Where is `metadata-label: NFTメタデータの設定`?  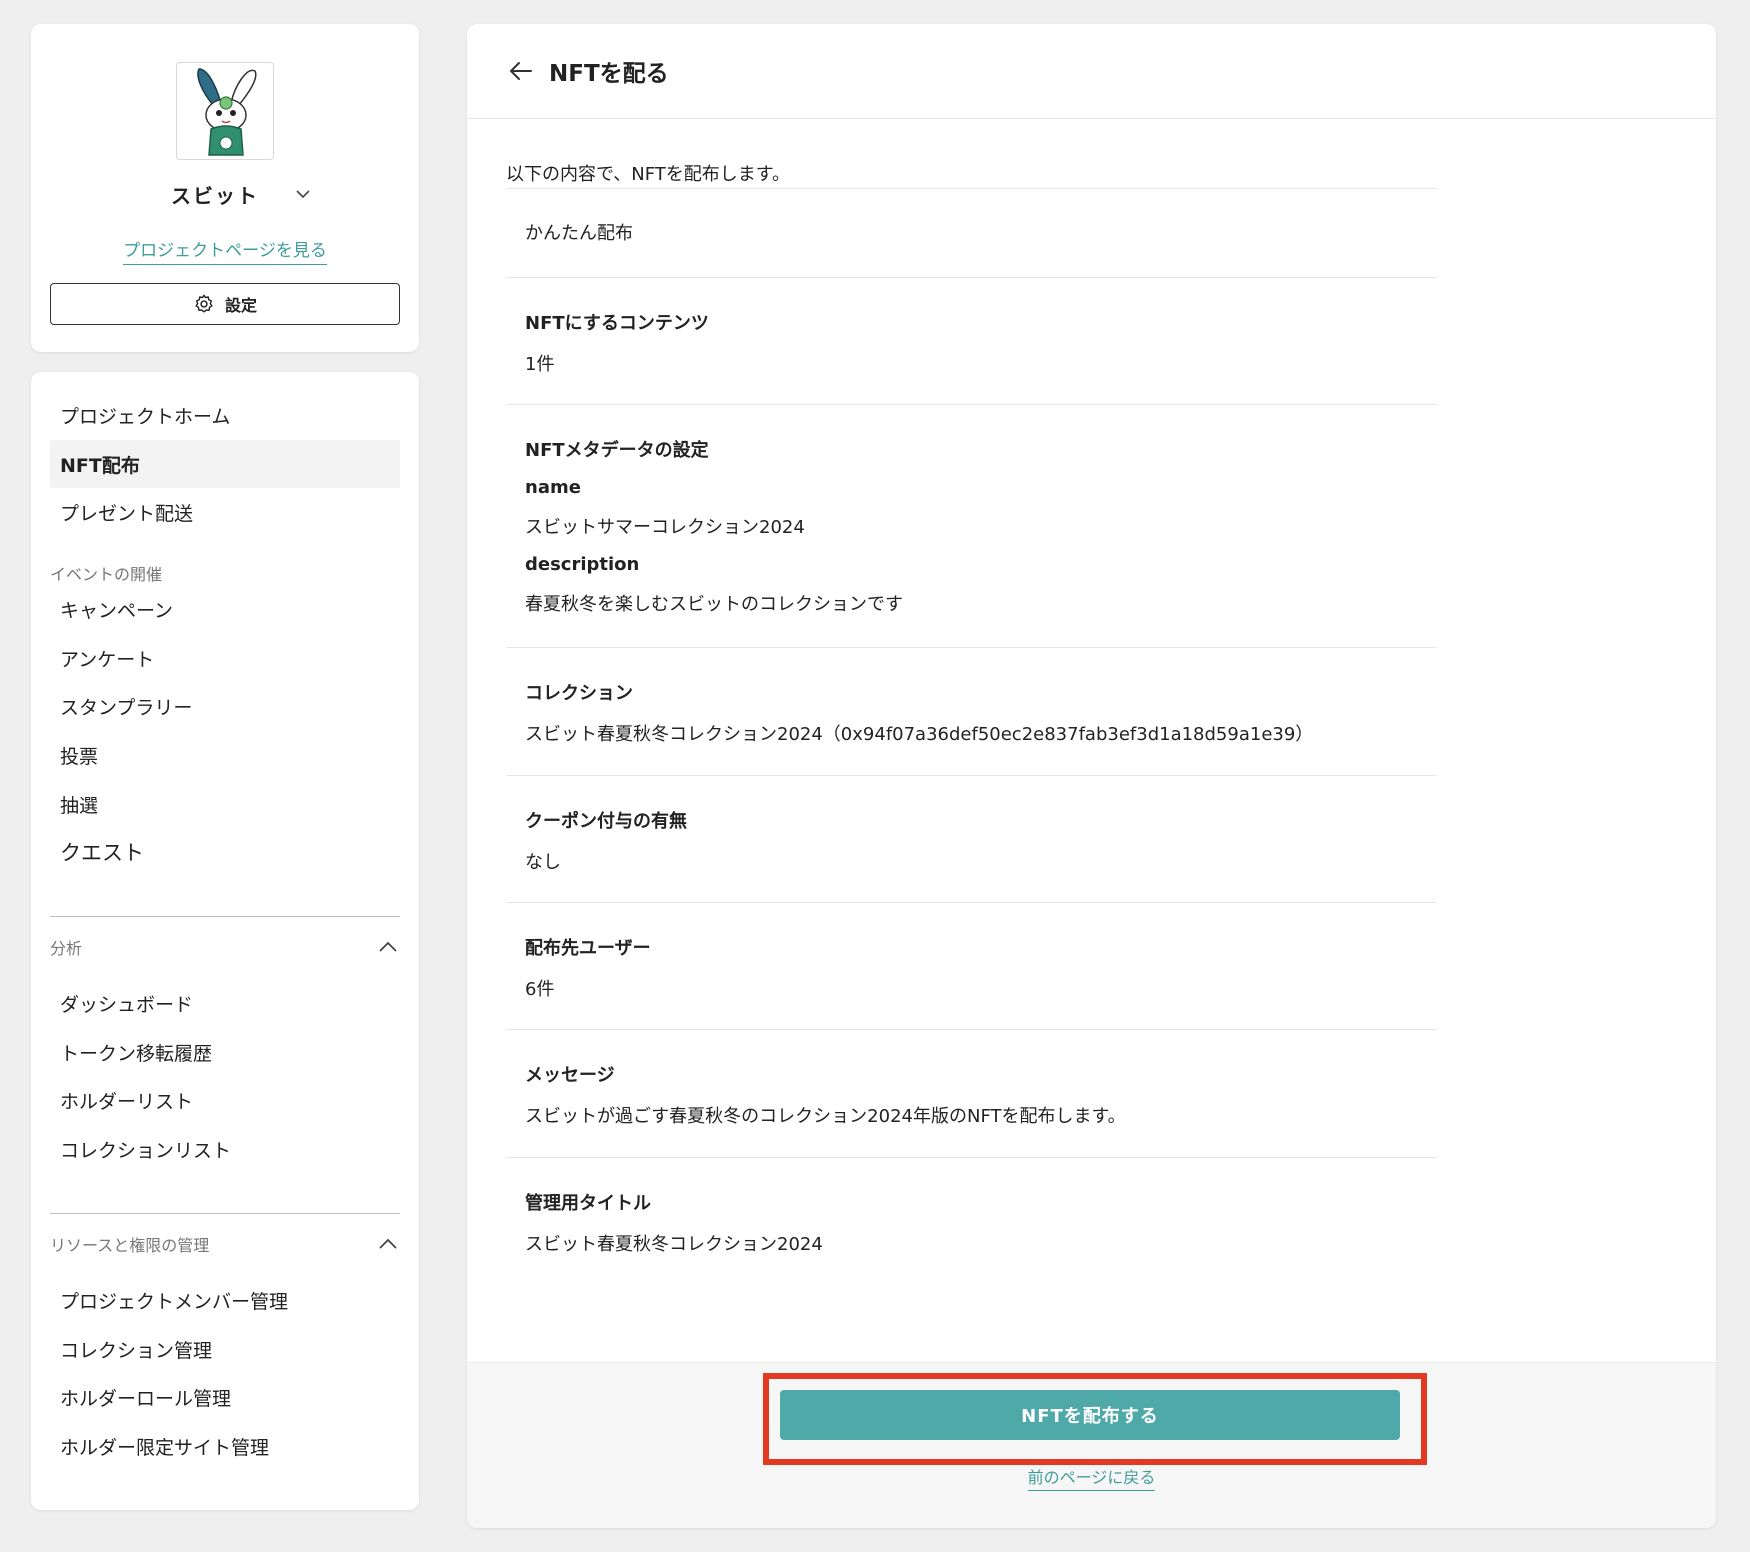
metadata-label: NFTメタデータの設定 is located at coordinates (617, 450).